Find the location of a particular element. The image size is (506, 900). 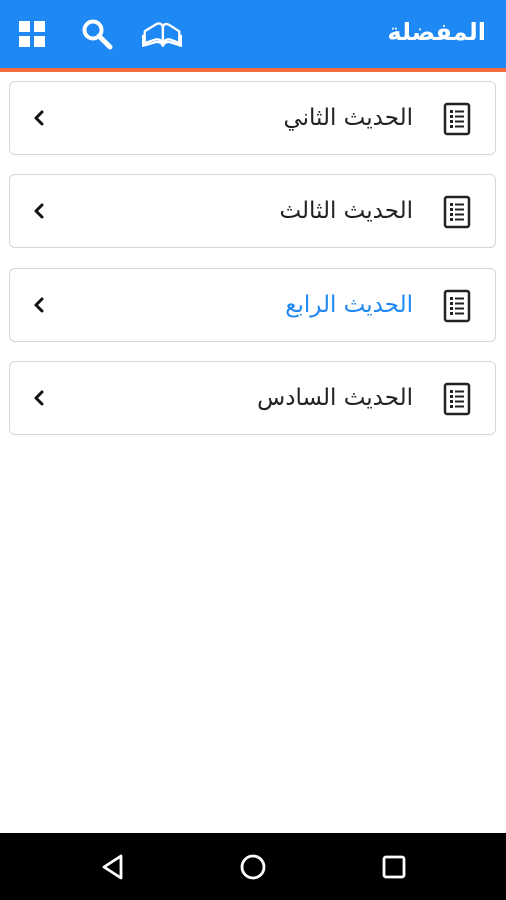

list-item: الحديث السادس is located at coordinates (252, 398).